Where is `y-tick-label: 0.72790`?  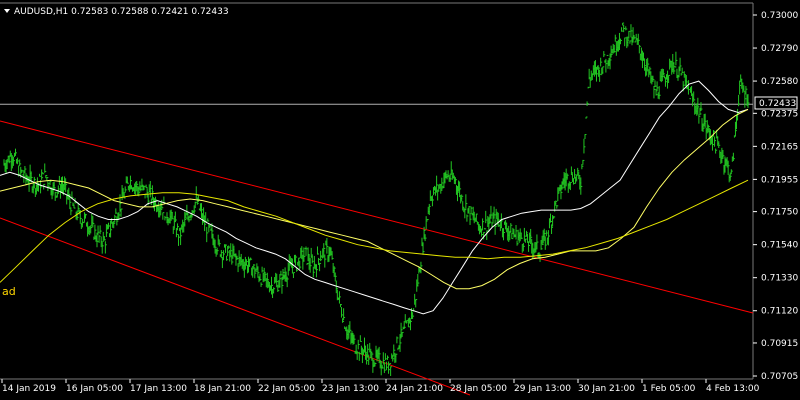
y-tick-label: 0.72790 is located at coordinates (779, 49).